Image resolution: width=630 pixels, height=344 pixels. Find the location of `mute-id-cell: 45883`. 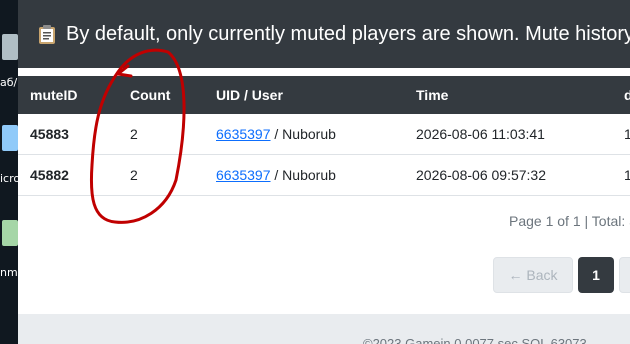

mute-id-cell: 45883 is located at coordinates (49, 134).